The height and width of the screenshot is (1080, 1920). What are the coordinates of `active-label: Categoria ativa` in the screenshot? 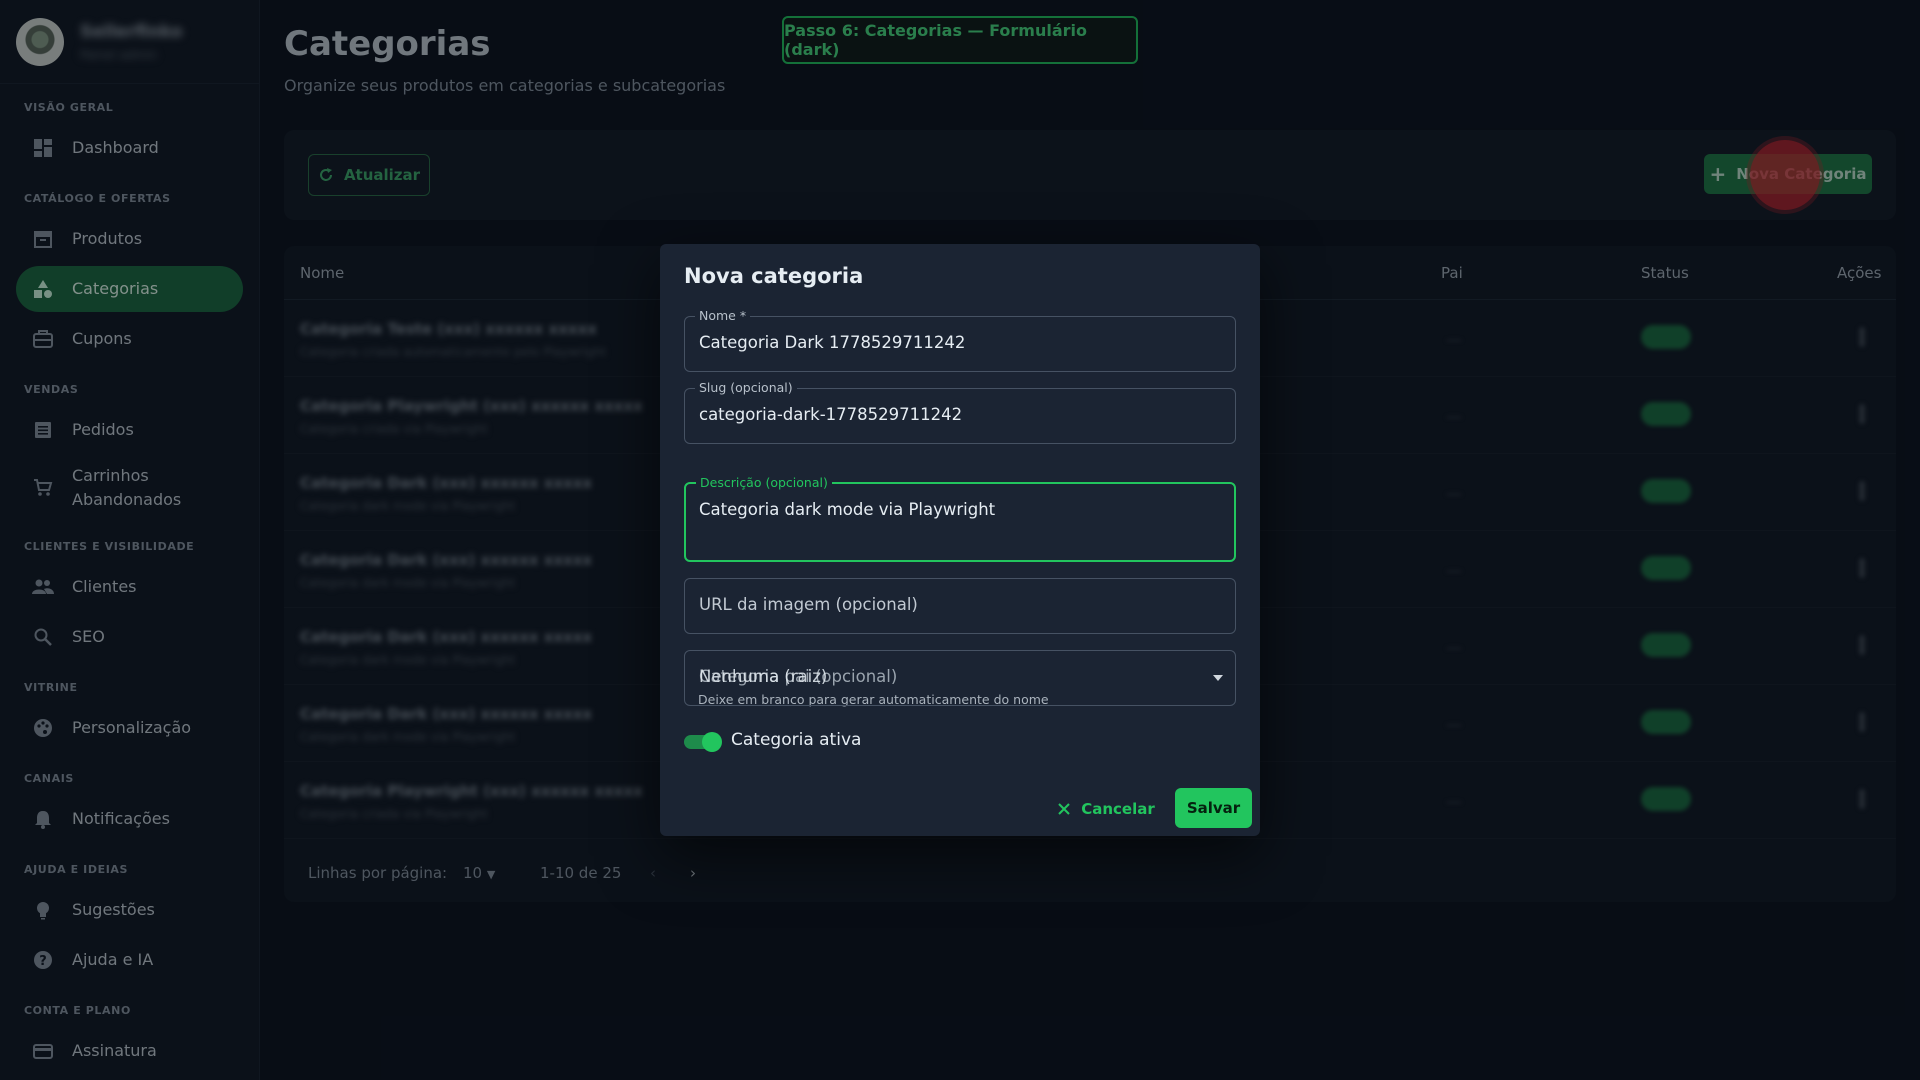 It's located at (796, 740).